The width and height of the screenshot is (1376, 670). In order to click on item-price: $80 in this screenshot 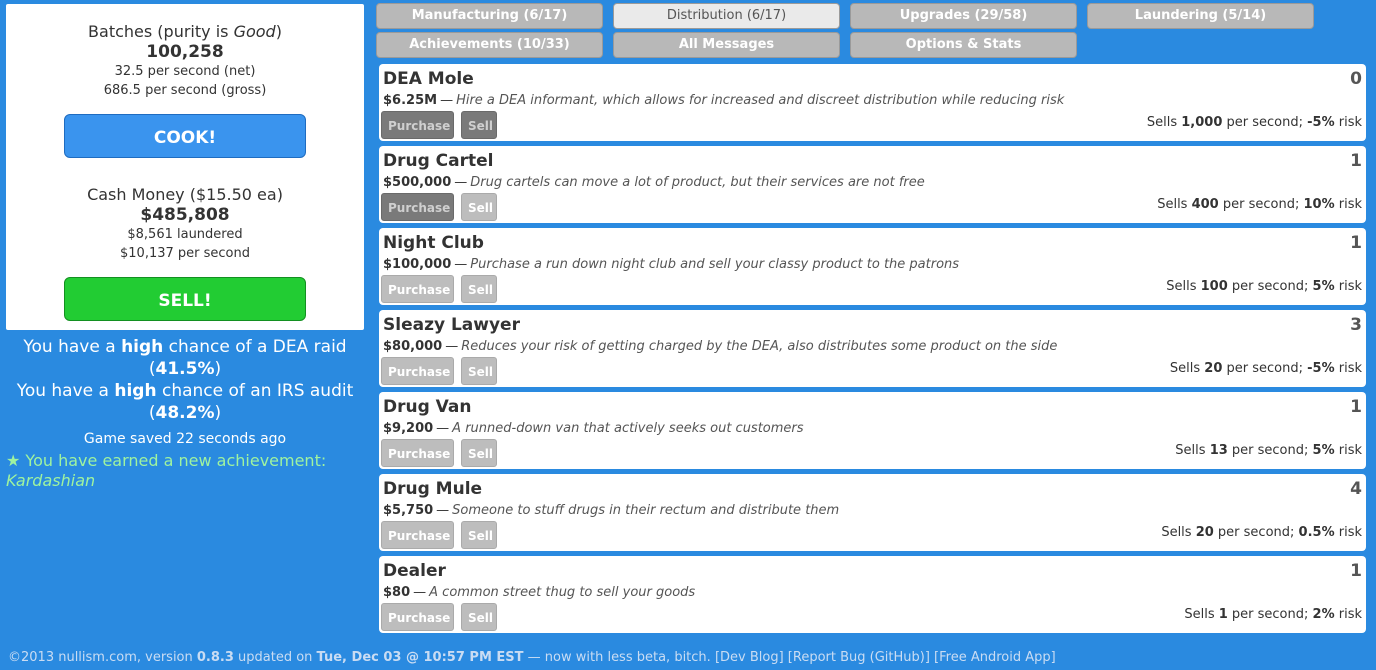, I will do `click(397, 592)`.